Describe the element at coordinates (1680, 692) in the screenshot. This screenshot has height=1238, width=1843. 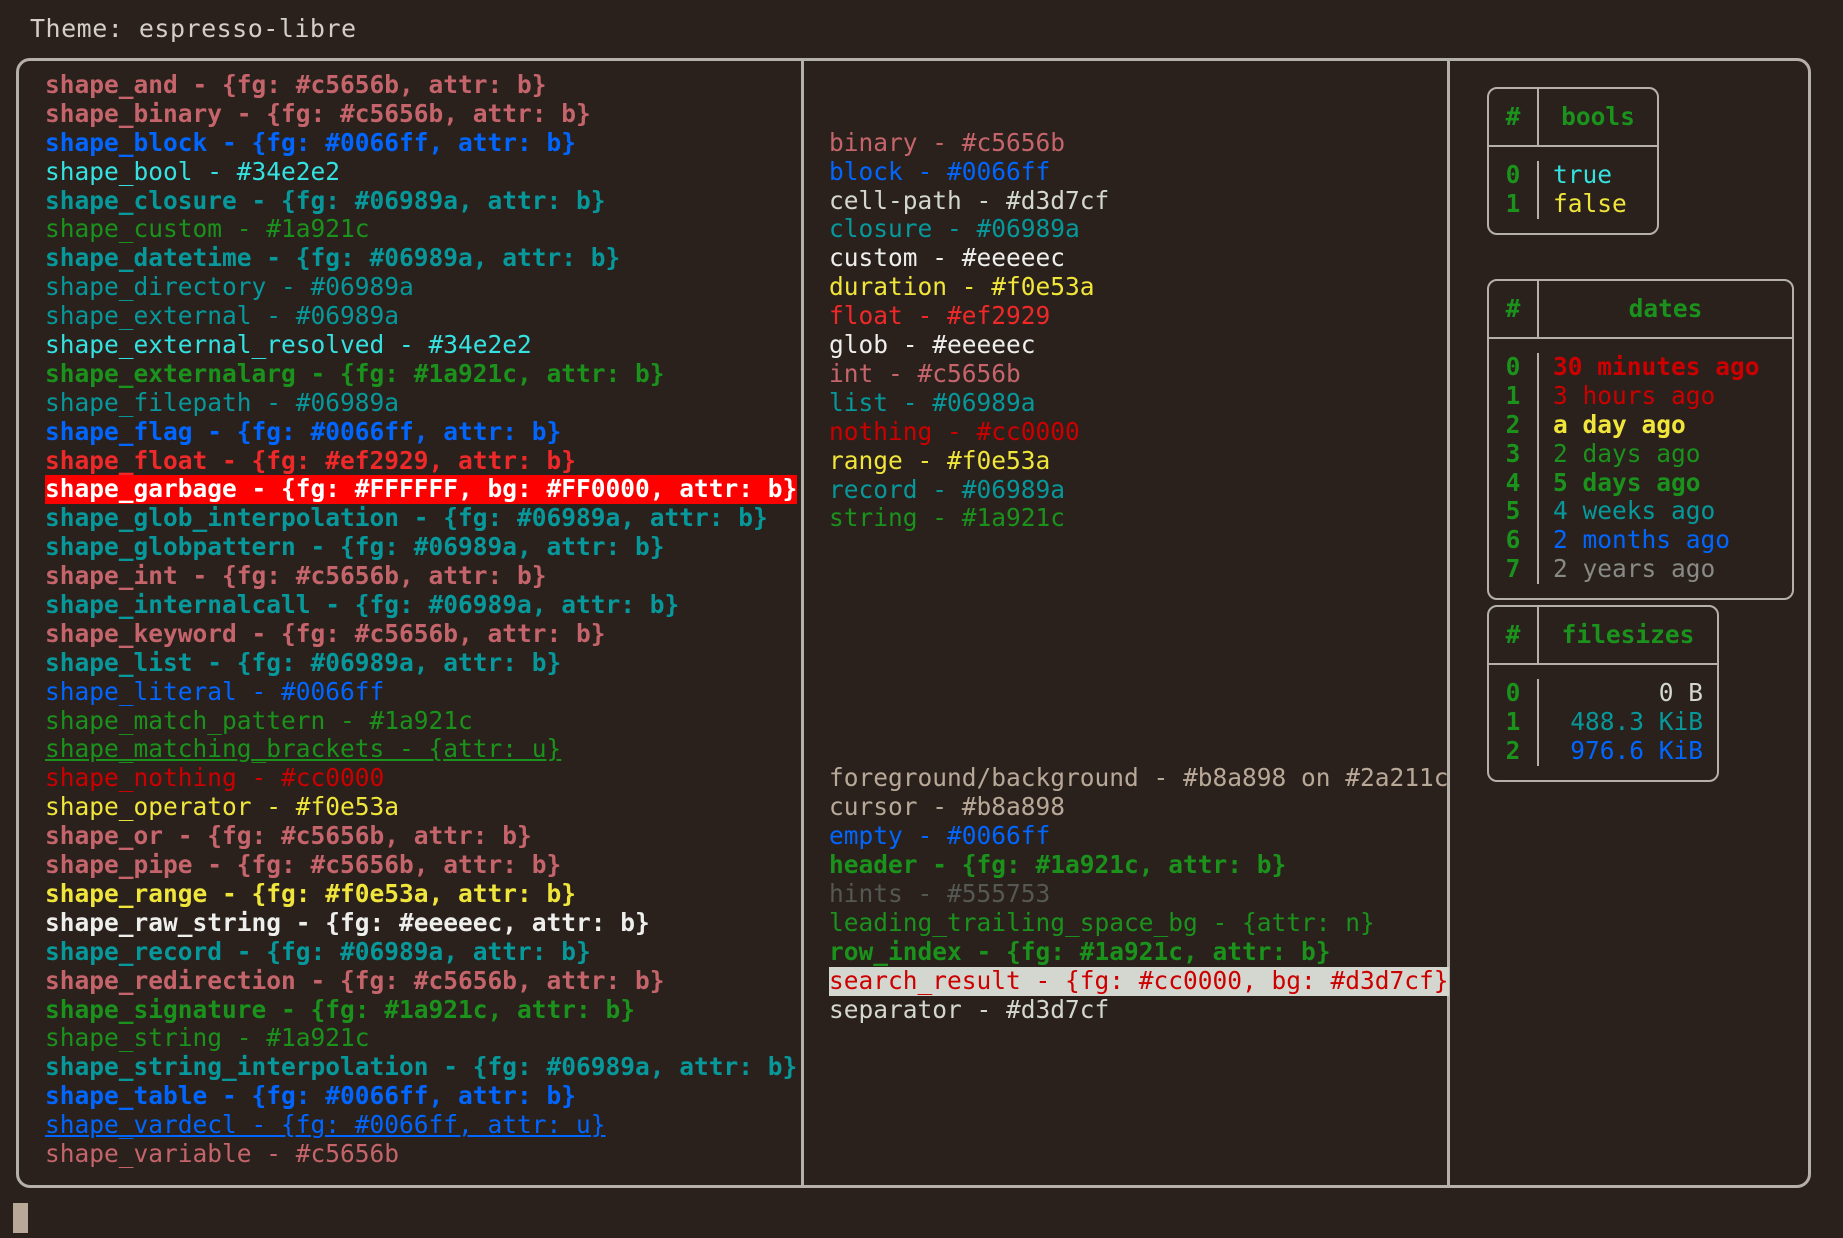
I see `table-value-cell: 0 B` at that location.